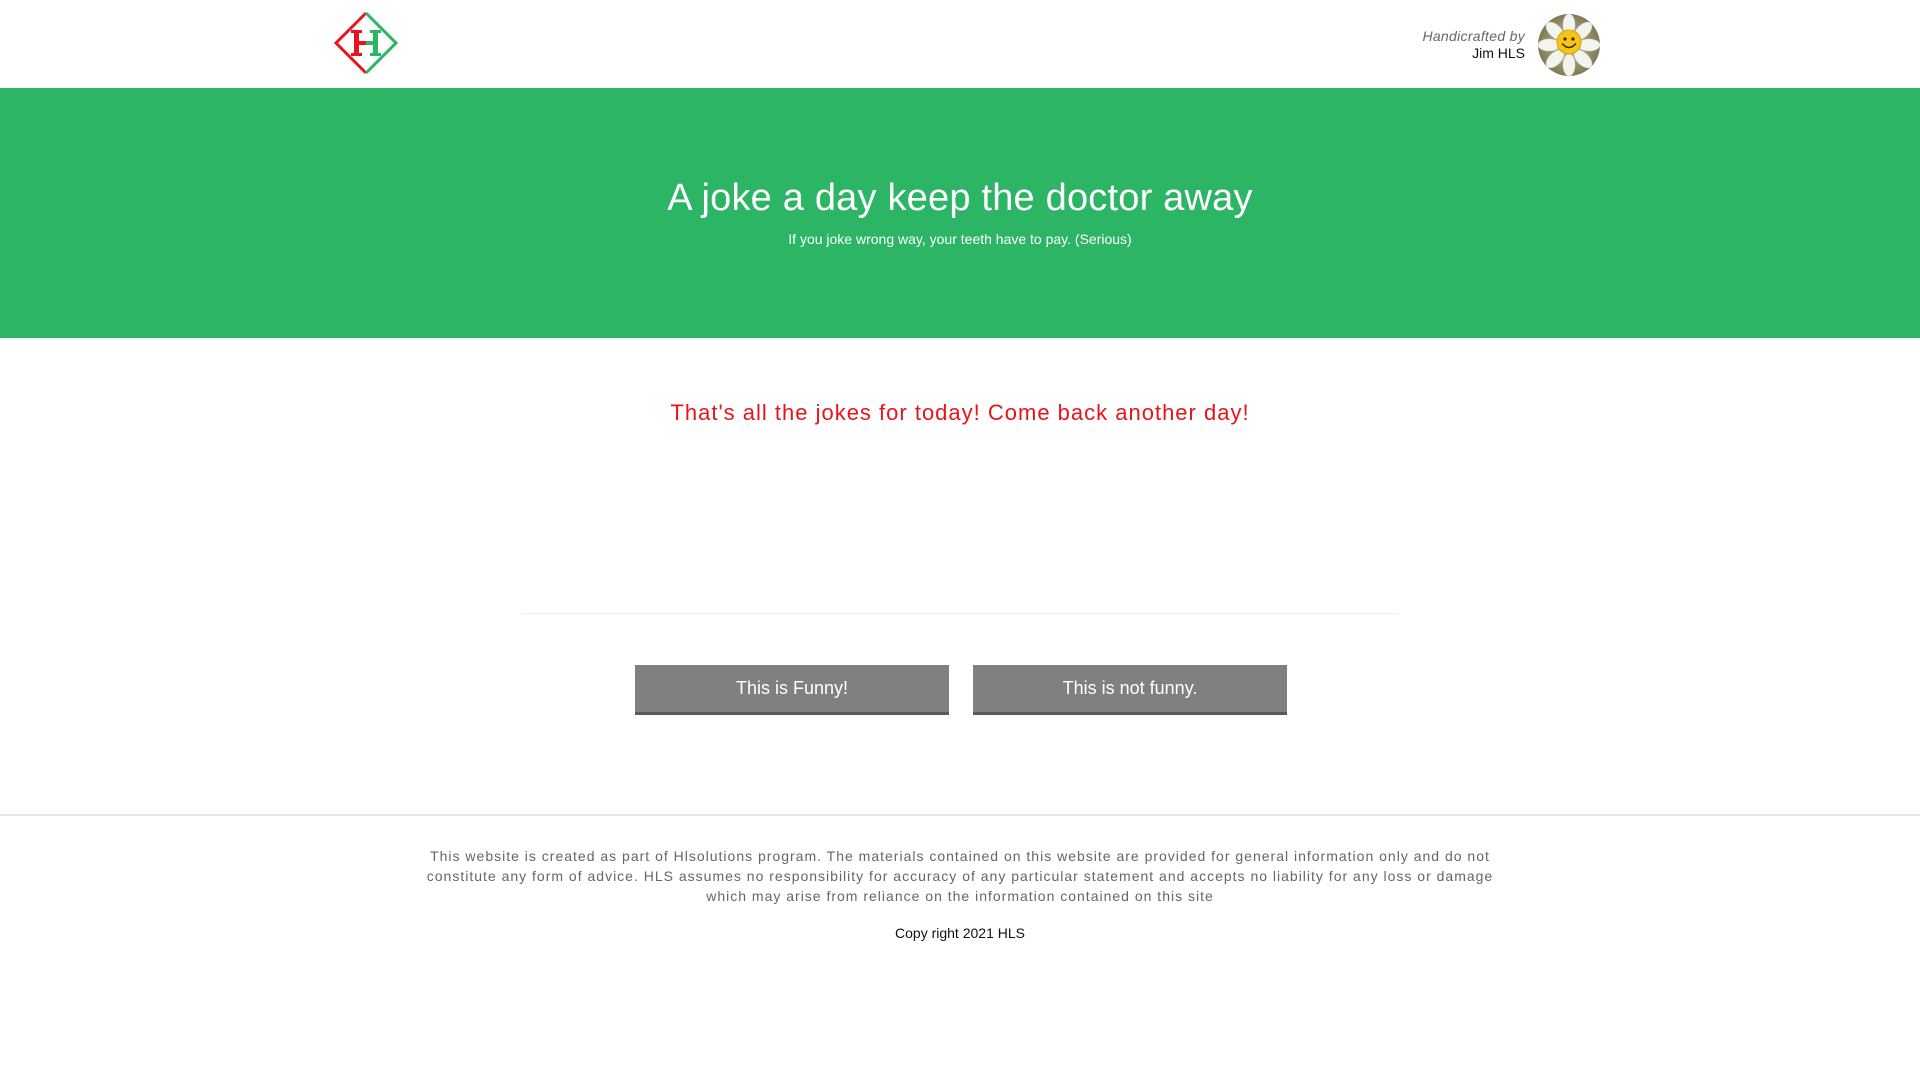 The image size is (1920, 1080). I want to click on not-funny-button: This is not funny., so click(1130, 690).